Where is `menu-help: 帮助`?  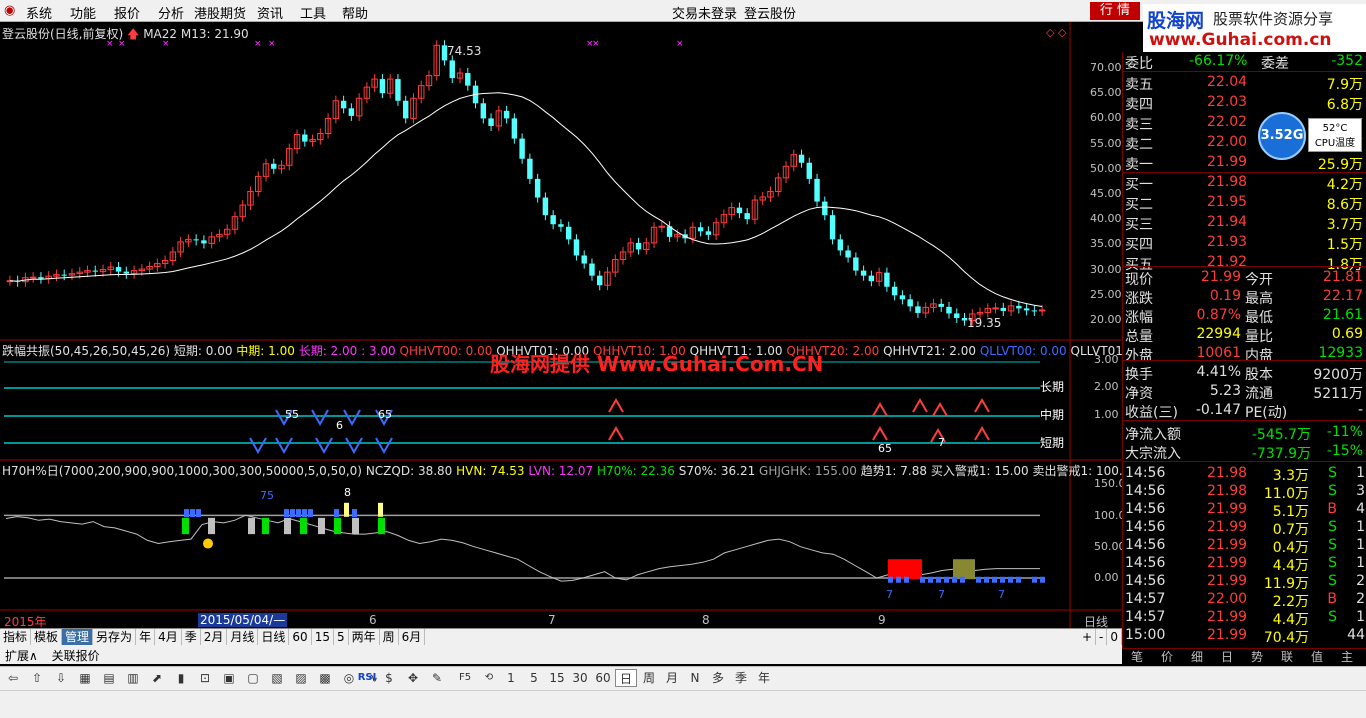
menu-help: 帮助 is located at coordinates (355, 12).